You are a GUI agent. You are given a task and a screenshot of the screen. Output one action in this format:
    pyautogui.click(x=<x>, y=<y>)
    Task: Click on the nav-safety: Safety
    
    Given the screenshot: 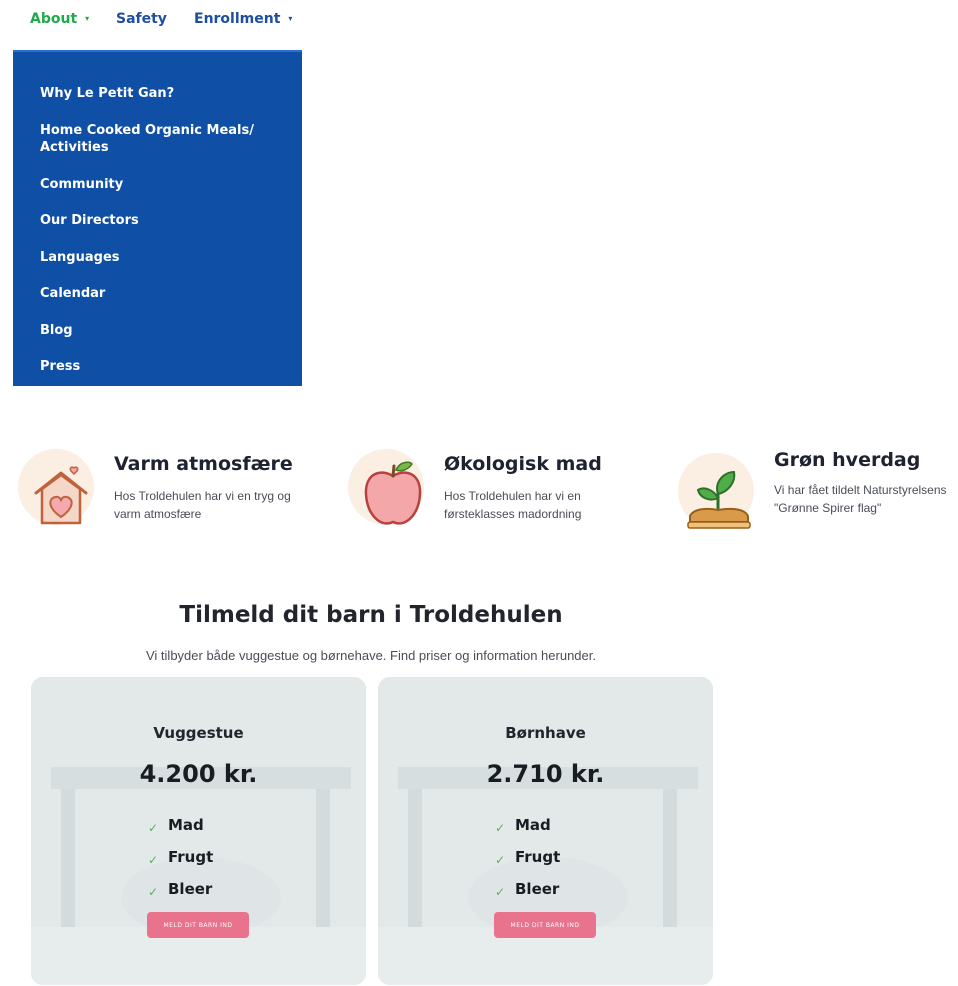 What is the action you would take?
    pyautogui.click(x=141, y=19)
    